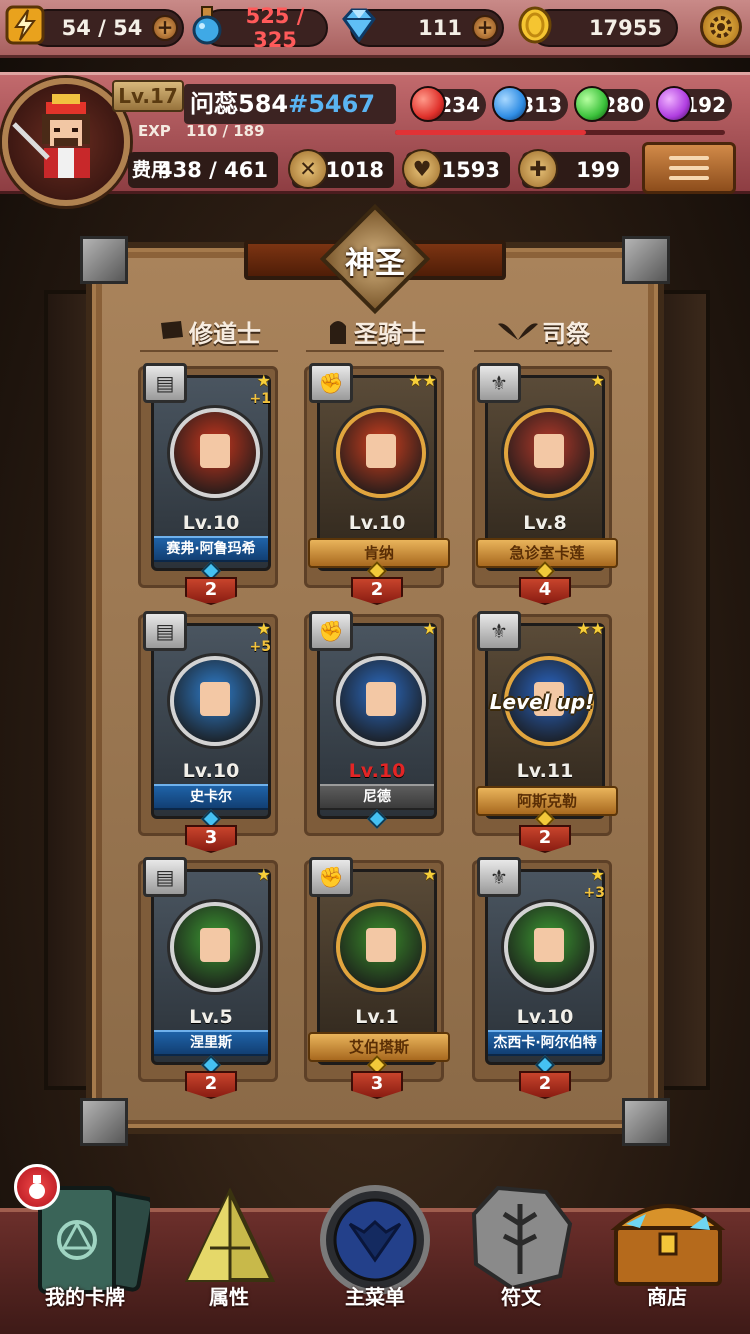 The width and height of the screenshot is (750, 1334). Describe the element at coordinates (545, 1043) in the screenshot. I see `hero-name: 杰西卡·阿尔伯特` at that location.